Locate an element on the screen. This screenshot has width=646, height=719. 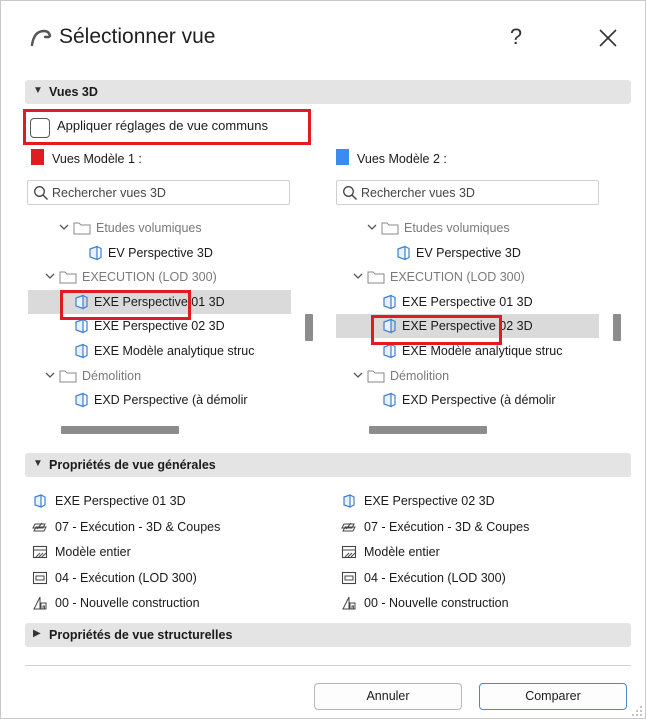
tree-view-label: EXE Perspective 01 3D is located at coordinates (467, 301).